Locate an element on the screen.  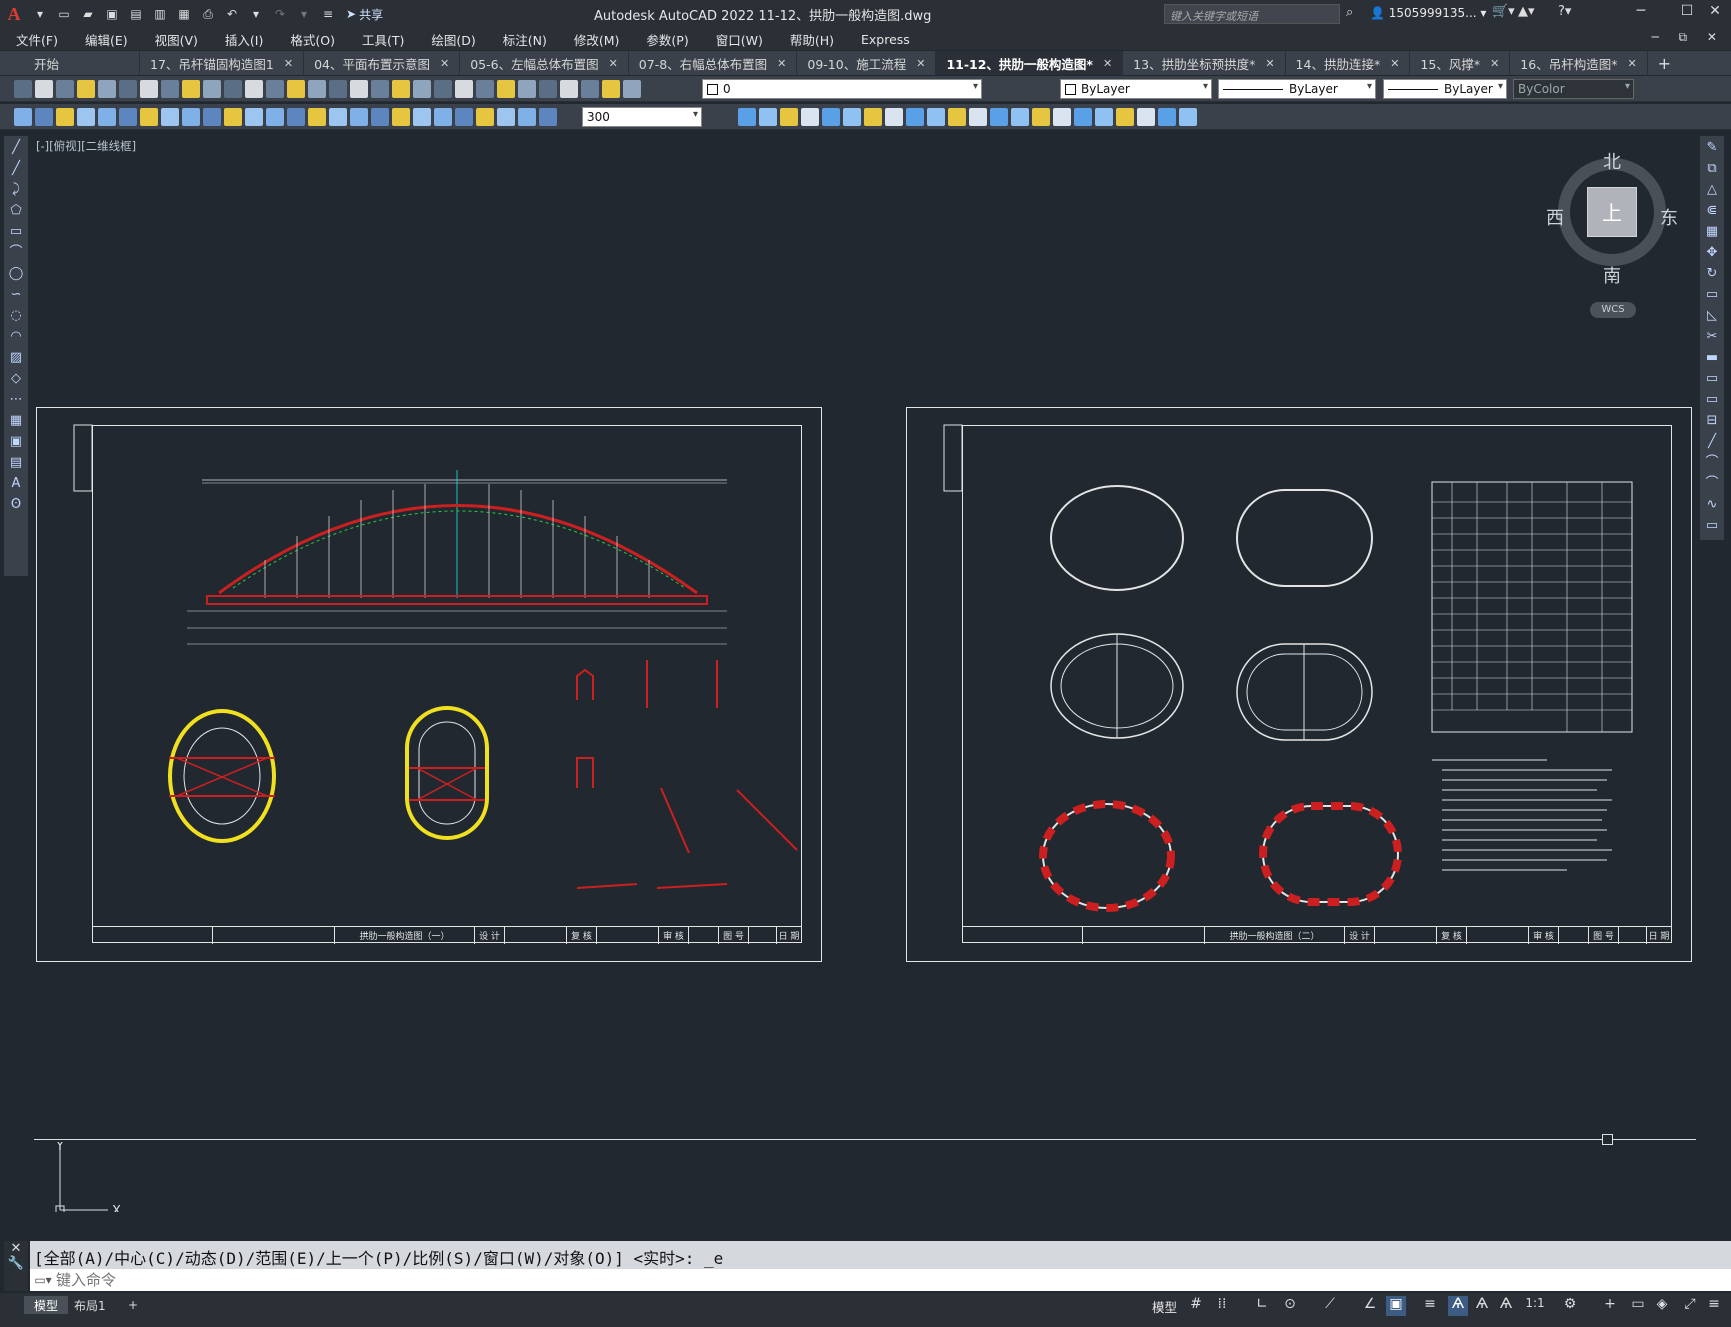
right-palette-icon-11: ▭ is located at coordinates (1712, 379).